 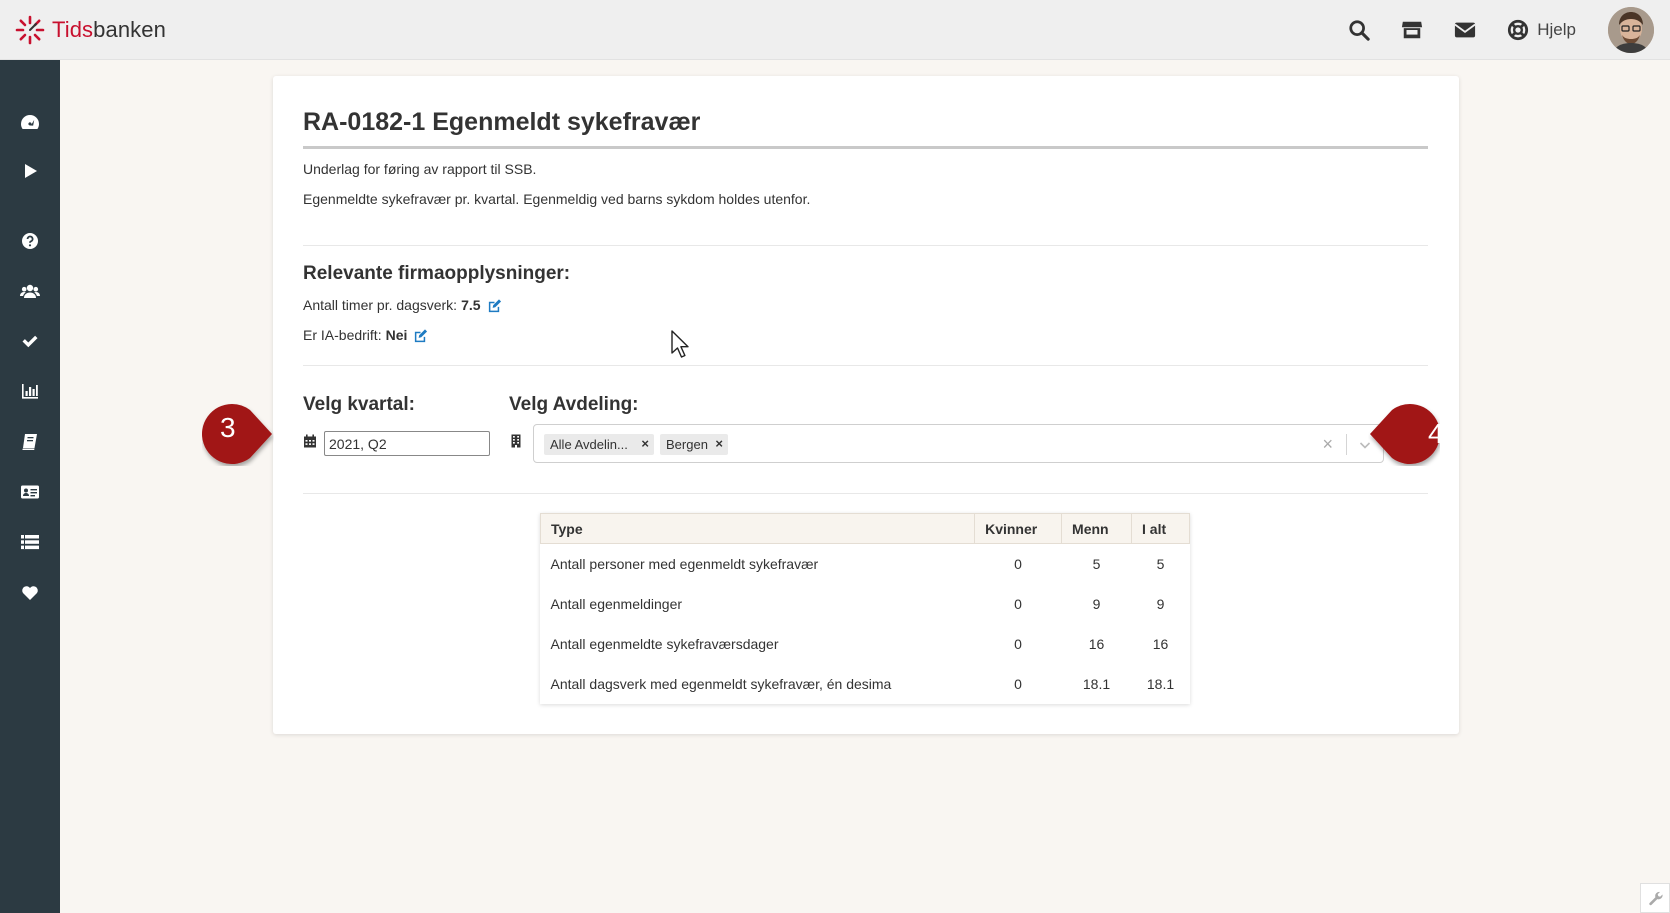 What do you see at coordinates (865, 604) in the screenshot?
I see `table-row: Antall egenmeldinger 0 9 9` at bounding box center [865, 604].